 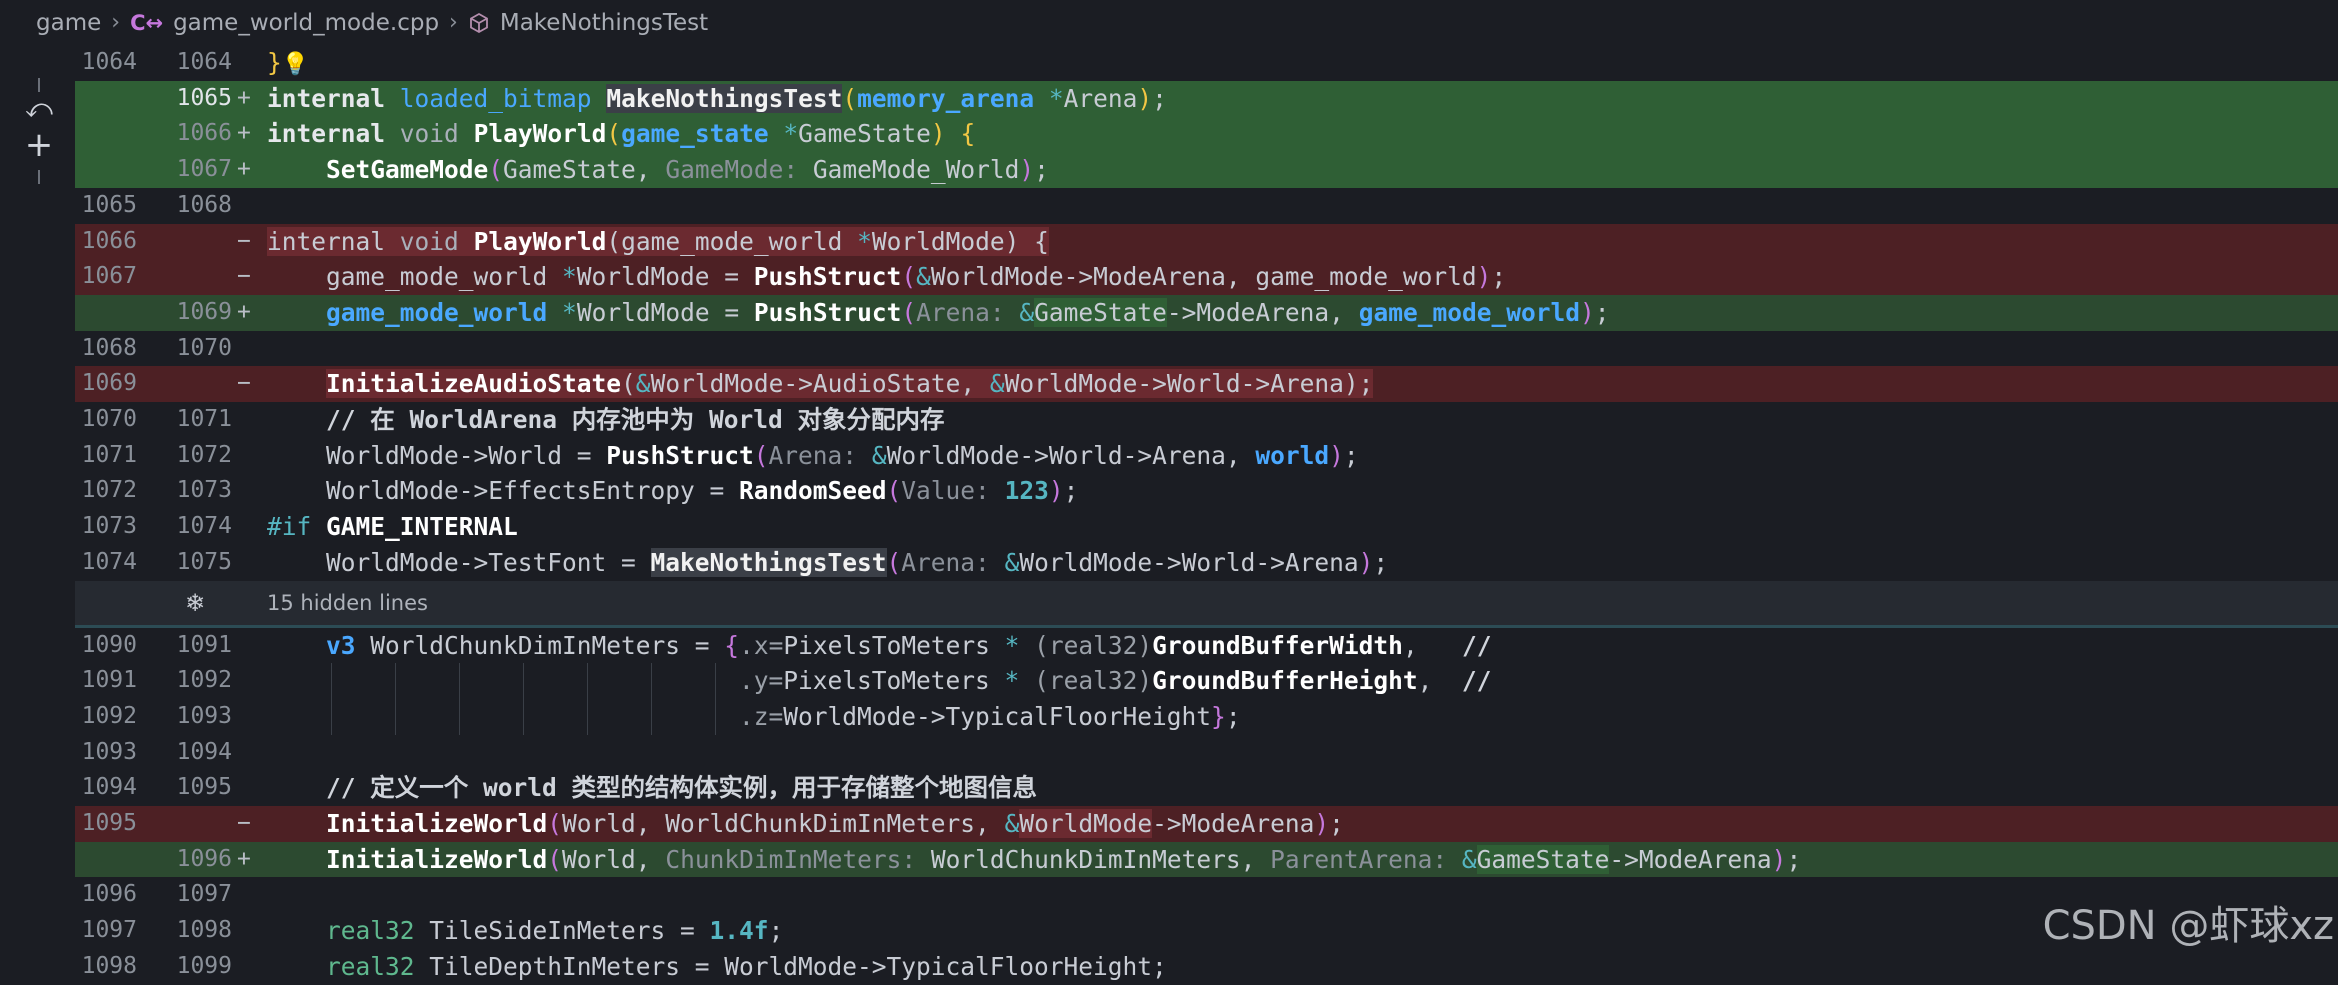 What do you see at coordinates (109, 823) in the screenshot?
I see `old-line-number: 1095` at bounding box center [109, 823].